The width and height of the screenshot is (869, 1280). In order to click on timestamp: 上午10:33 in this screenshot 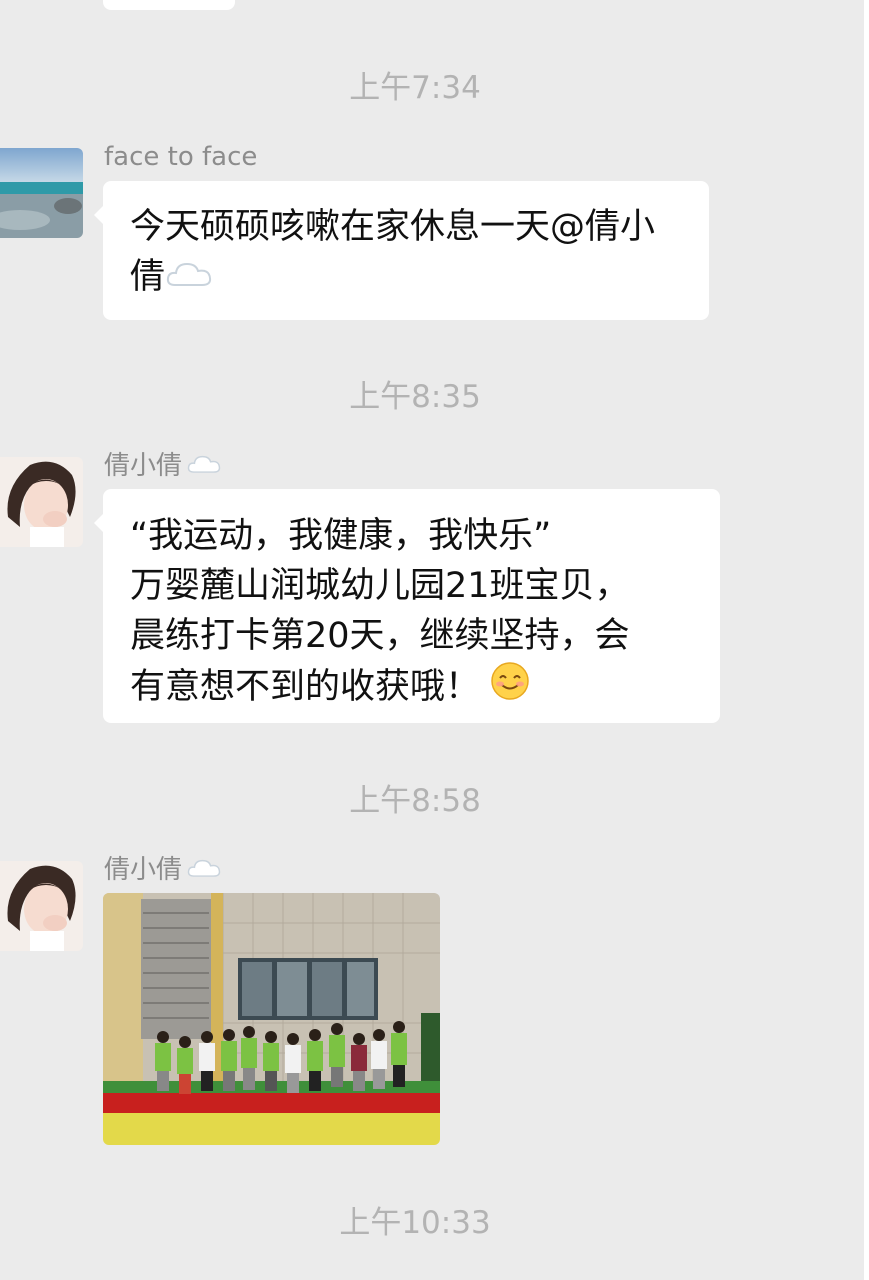, I will do `click(415, 1223)`.